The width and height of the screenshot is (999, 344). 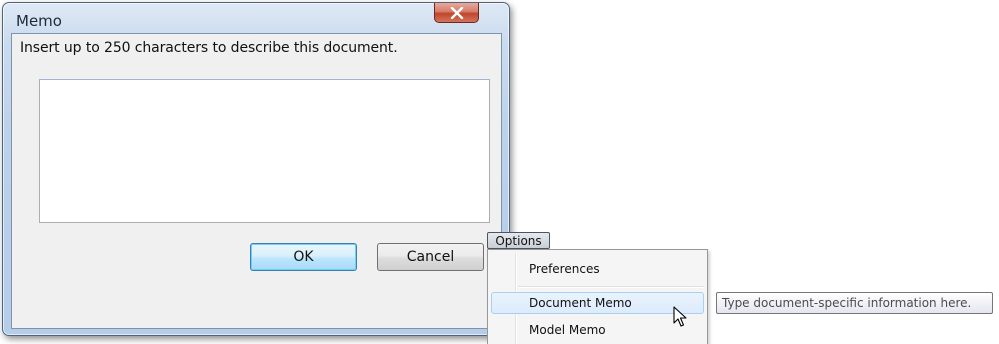 What do you see at coordinates (580, 303) in the screenshot?
I see `menu-item-label: Document Memo` at bounding box center [580, 303].